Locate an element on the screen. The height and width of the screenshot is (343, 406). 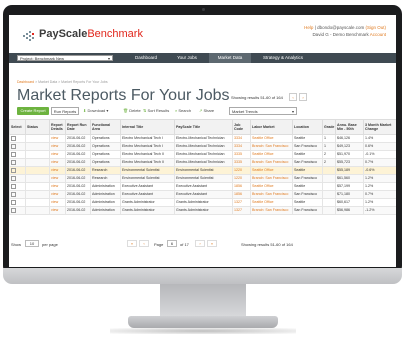
nav-dashboard: Dashboard is located at coordinates (146, 58).